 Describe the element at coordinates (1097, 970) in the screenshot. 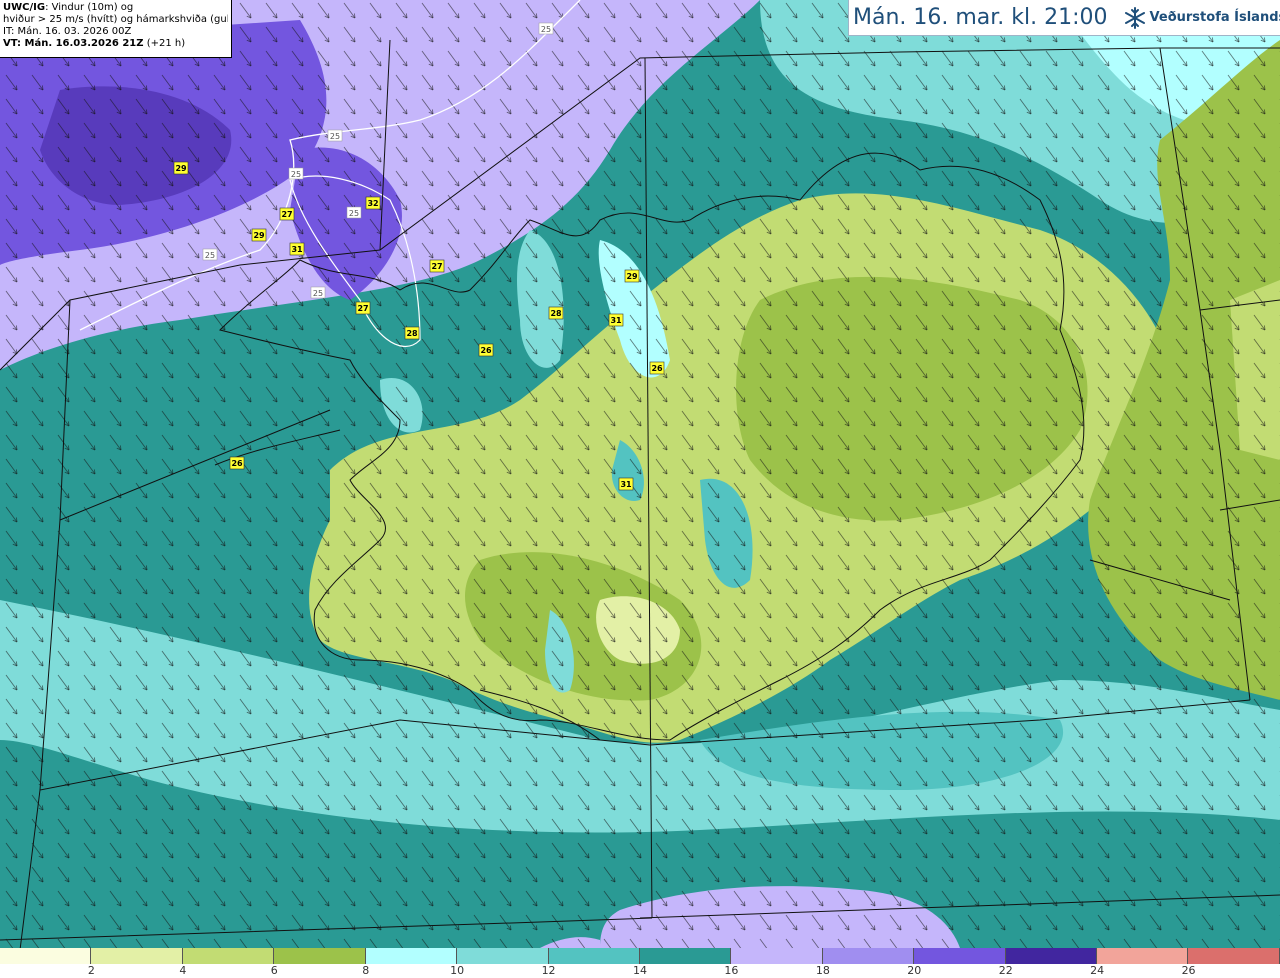

I see `legend-label: 24` at that location.